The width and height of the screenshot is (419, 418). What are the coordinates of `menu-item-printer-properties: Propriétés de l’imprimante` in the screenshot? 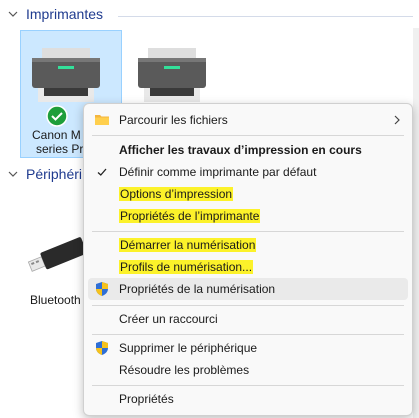 It's located at (248, 216).